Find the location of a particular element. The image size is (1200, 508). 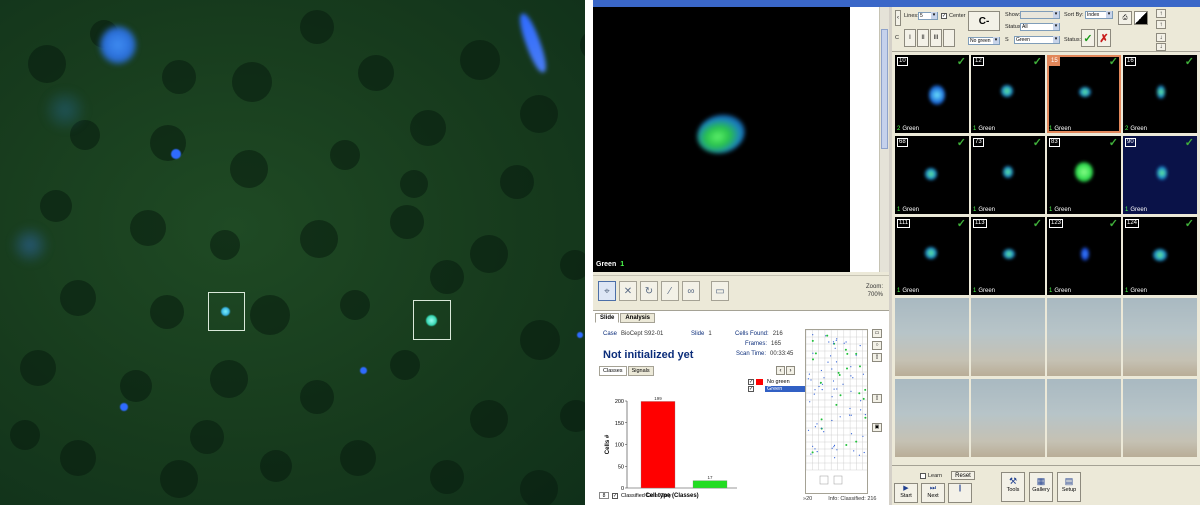

zoom-value: 700% is located at coordinates (875, 295).